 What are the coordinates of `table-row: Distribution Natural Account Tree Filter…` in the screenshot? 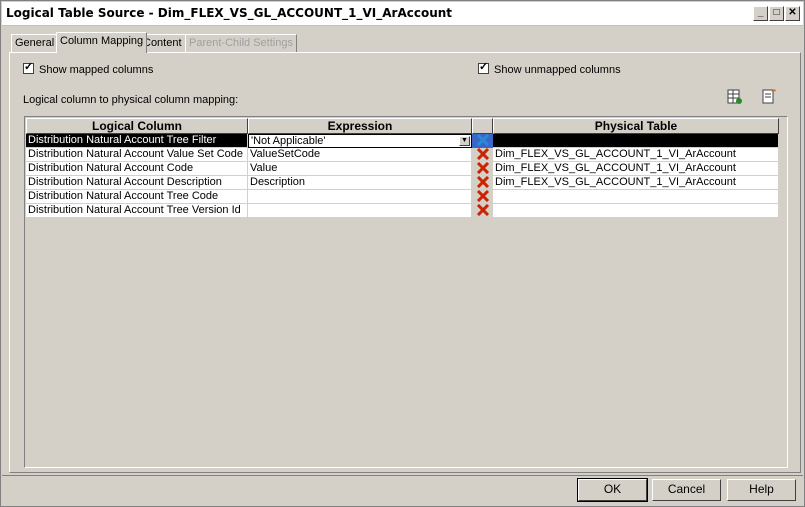 It's located at (402, 140).